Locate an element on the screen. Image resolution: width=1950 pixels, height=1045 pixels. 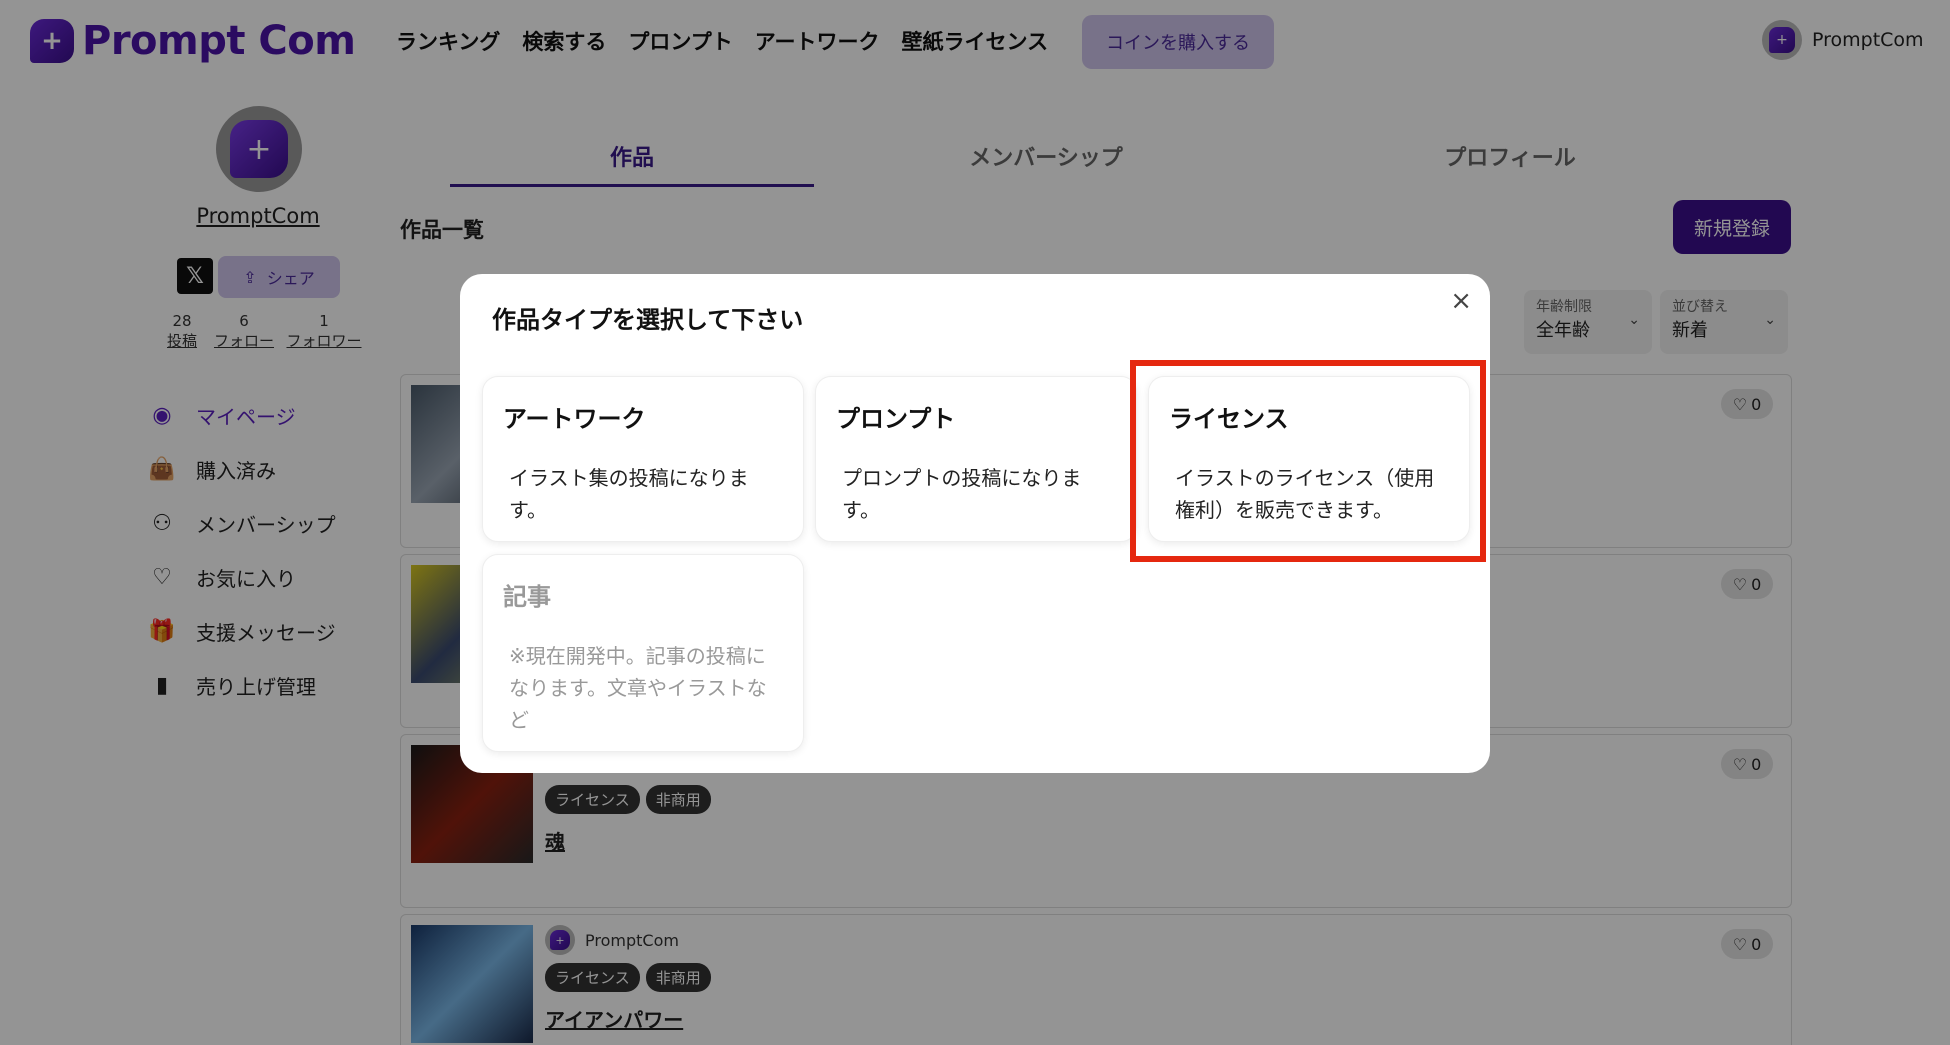
option-title: 記事 is located at coordinates (527, 597).